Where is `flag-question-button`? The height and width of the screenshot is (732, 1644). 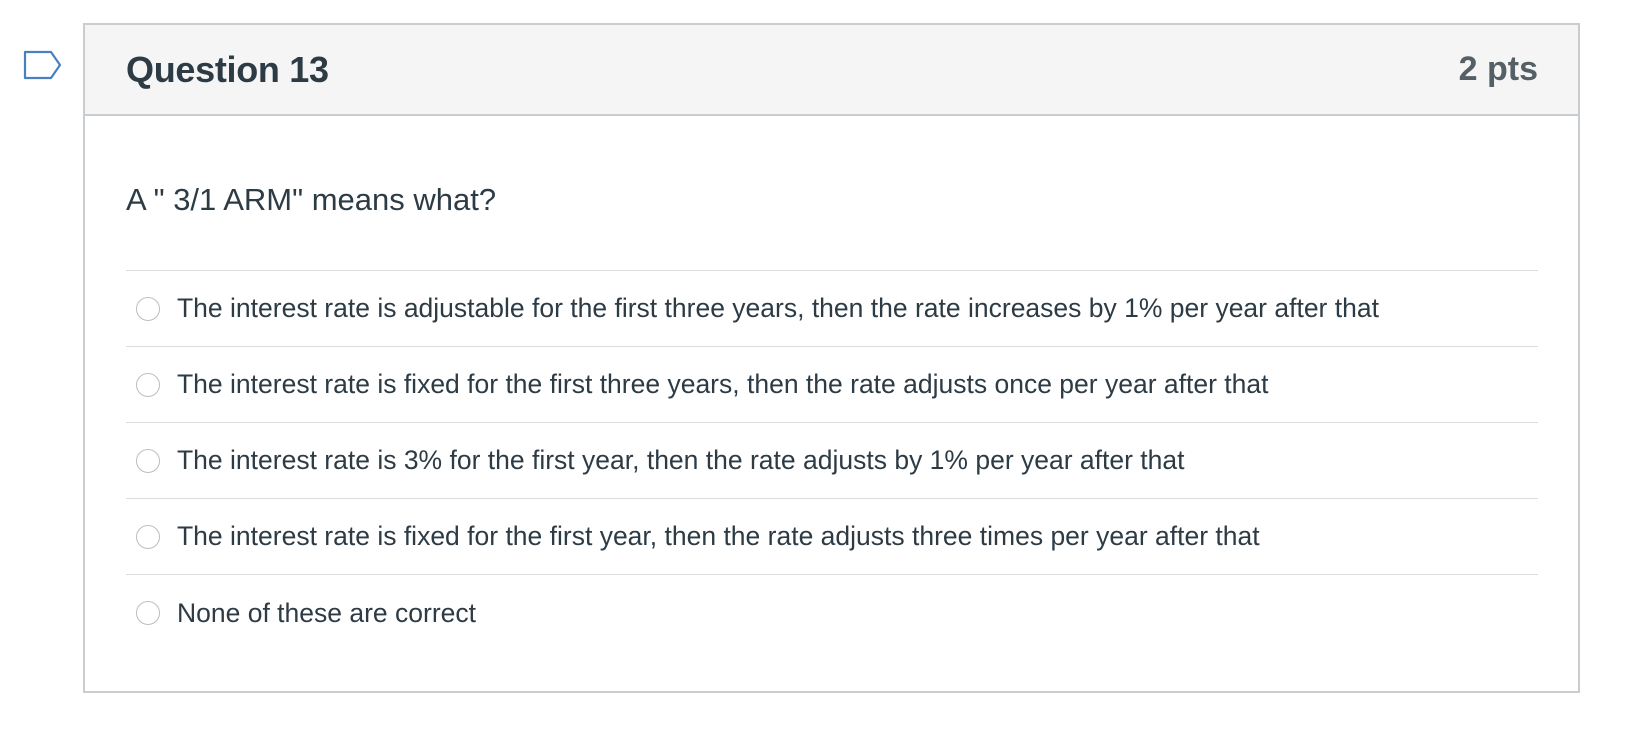
flag-question-button is located at coordinates (43, 67).